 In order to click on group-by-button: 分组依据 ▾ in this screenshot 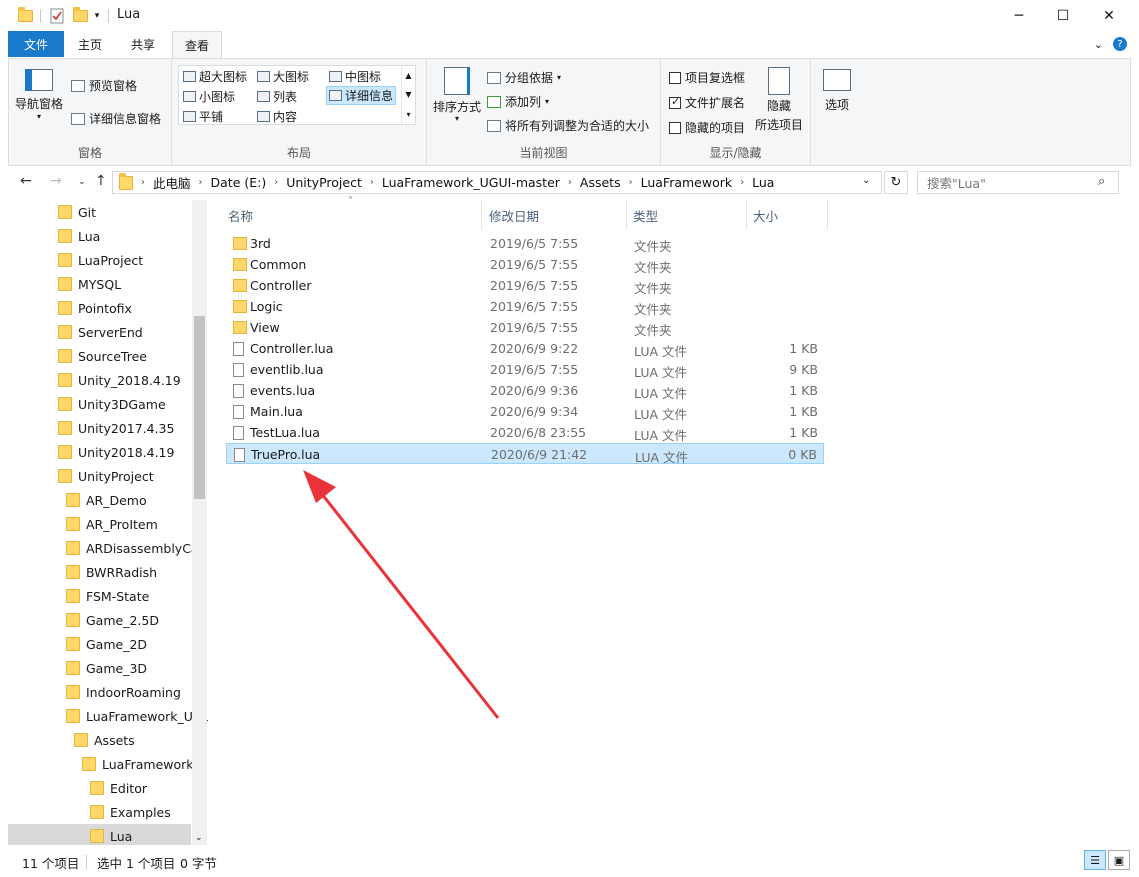, I will do `click(524, 77)`.